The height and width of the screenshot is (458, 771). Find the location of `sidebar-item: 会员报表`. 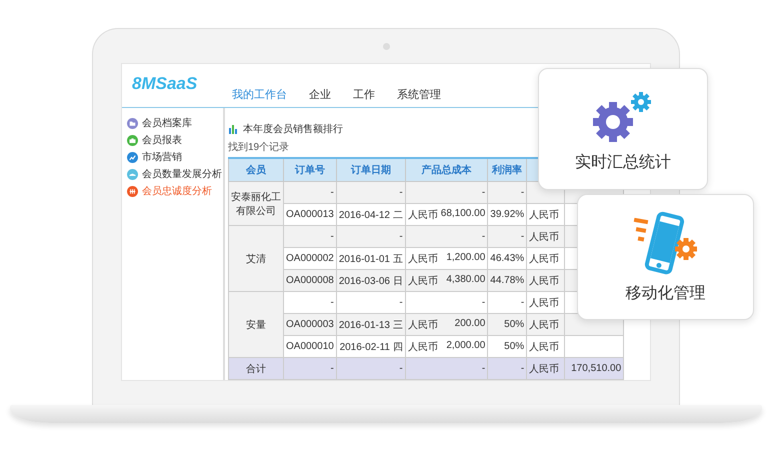

sidebar-item: 会员报表 is located at coordinates (175, 140).